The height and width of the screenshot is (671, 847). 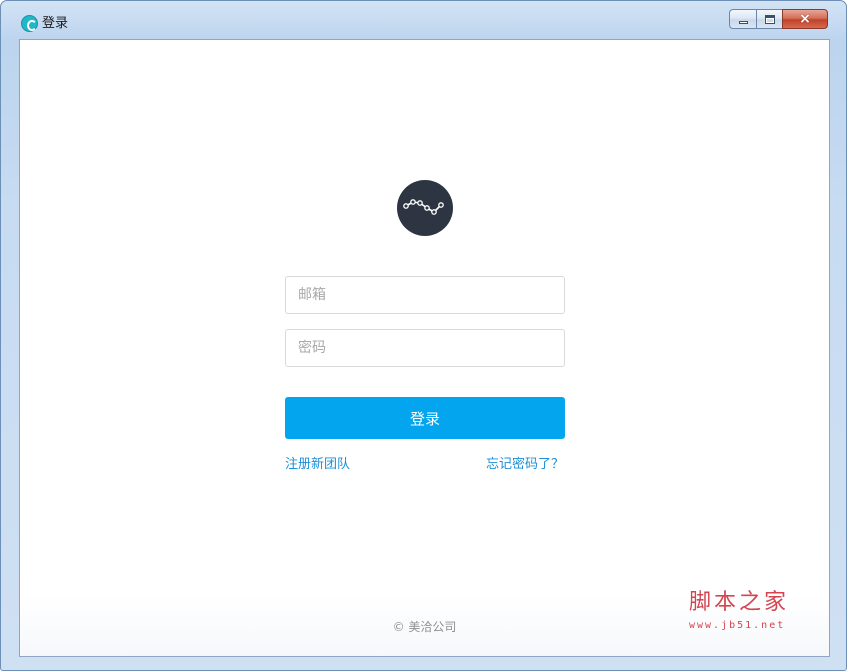 I want to click on app-logo-icon, so click(x=29, y=23).